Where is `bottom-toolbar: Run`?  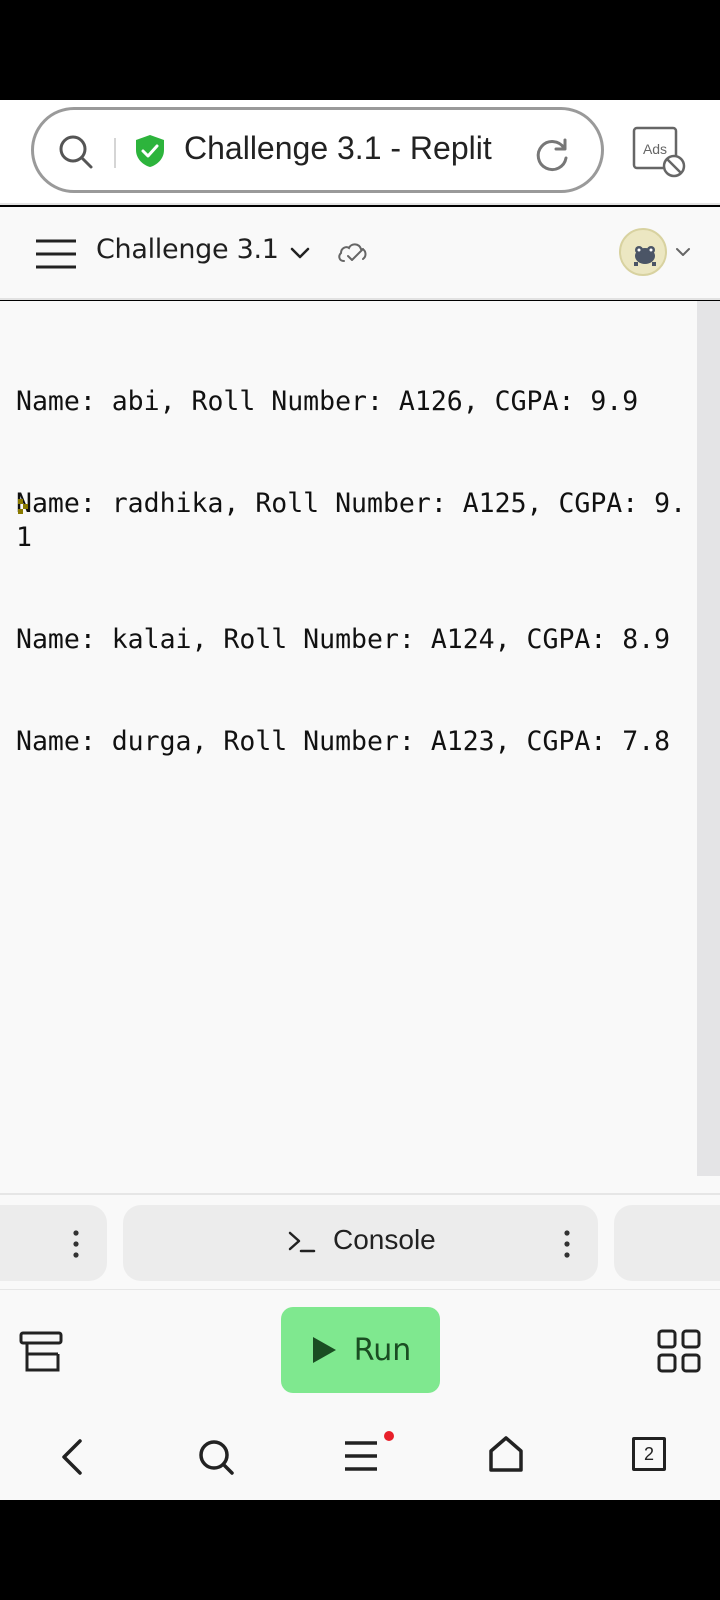 bottom-toolbar: Run is located at coordinates (360, 1347).